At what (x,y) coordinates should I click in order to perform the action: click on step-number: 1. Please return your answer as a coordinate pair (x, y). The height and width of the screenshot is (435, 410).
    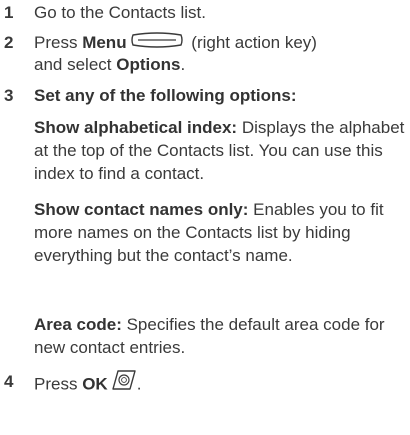
    Looking at the image, I should click on (9, 12).